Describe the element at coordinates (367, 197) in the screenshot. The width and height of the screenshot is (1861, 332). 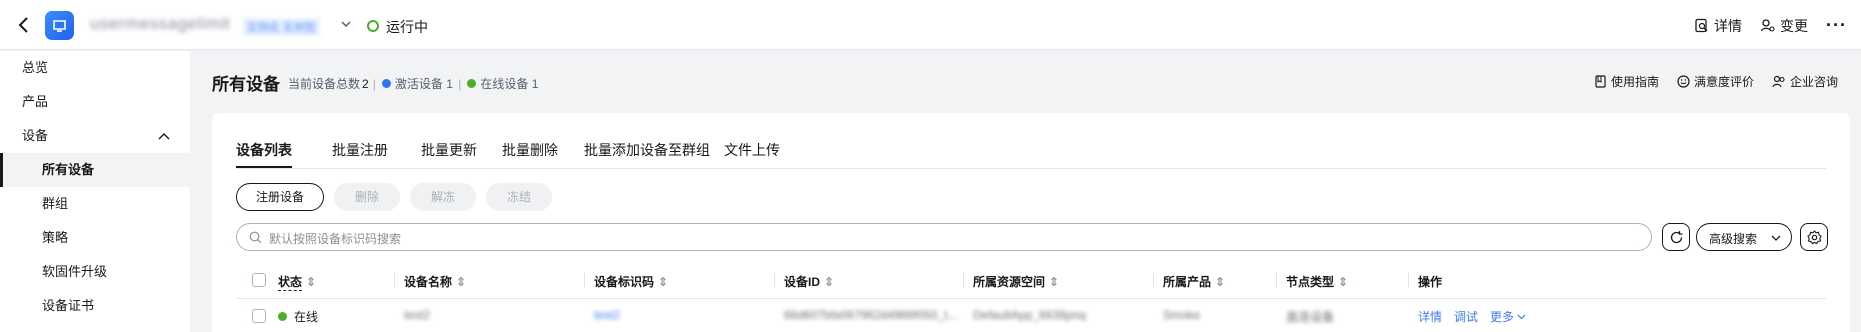
I see `delete-button: 删除` at that location.